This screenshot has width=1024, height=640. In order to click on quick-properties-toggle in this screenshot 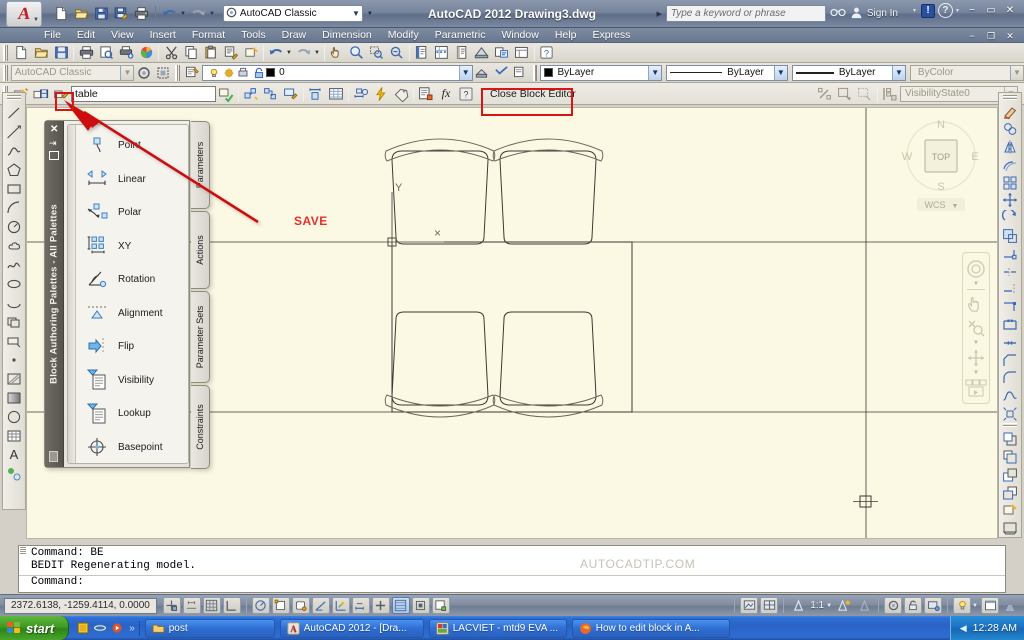, I will do `click(440, 605)`.